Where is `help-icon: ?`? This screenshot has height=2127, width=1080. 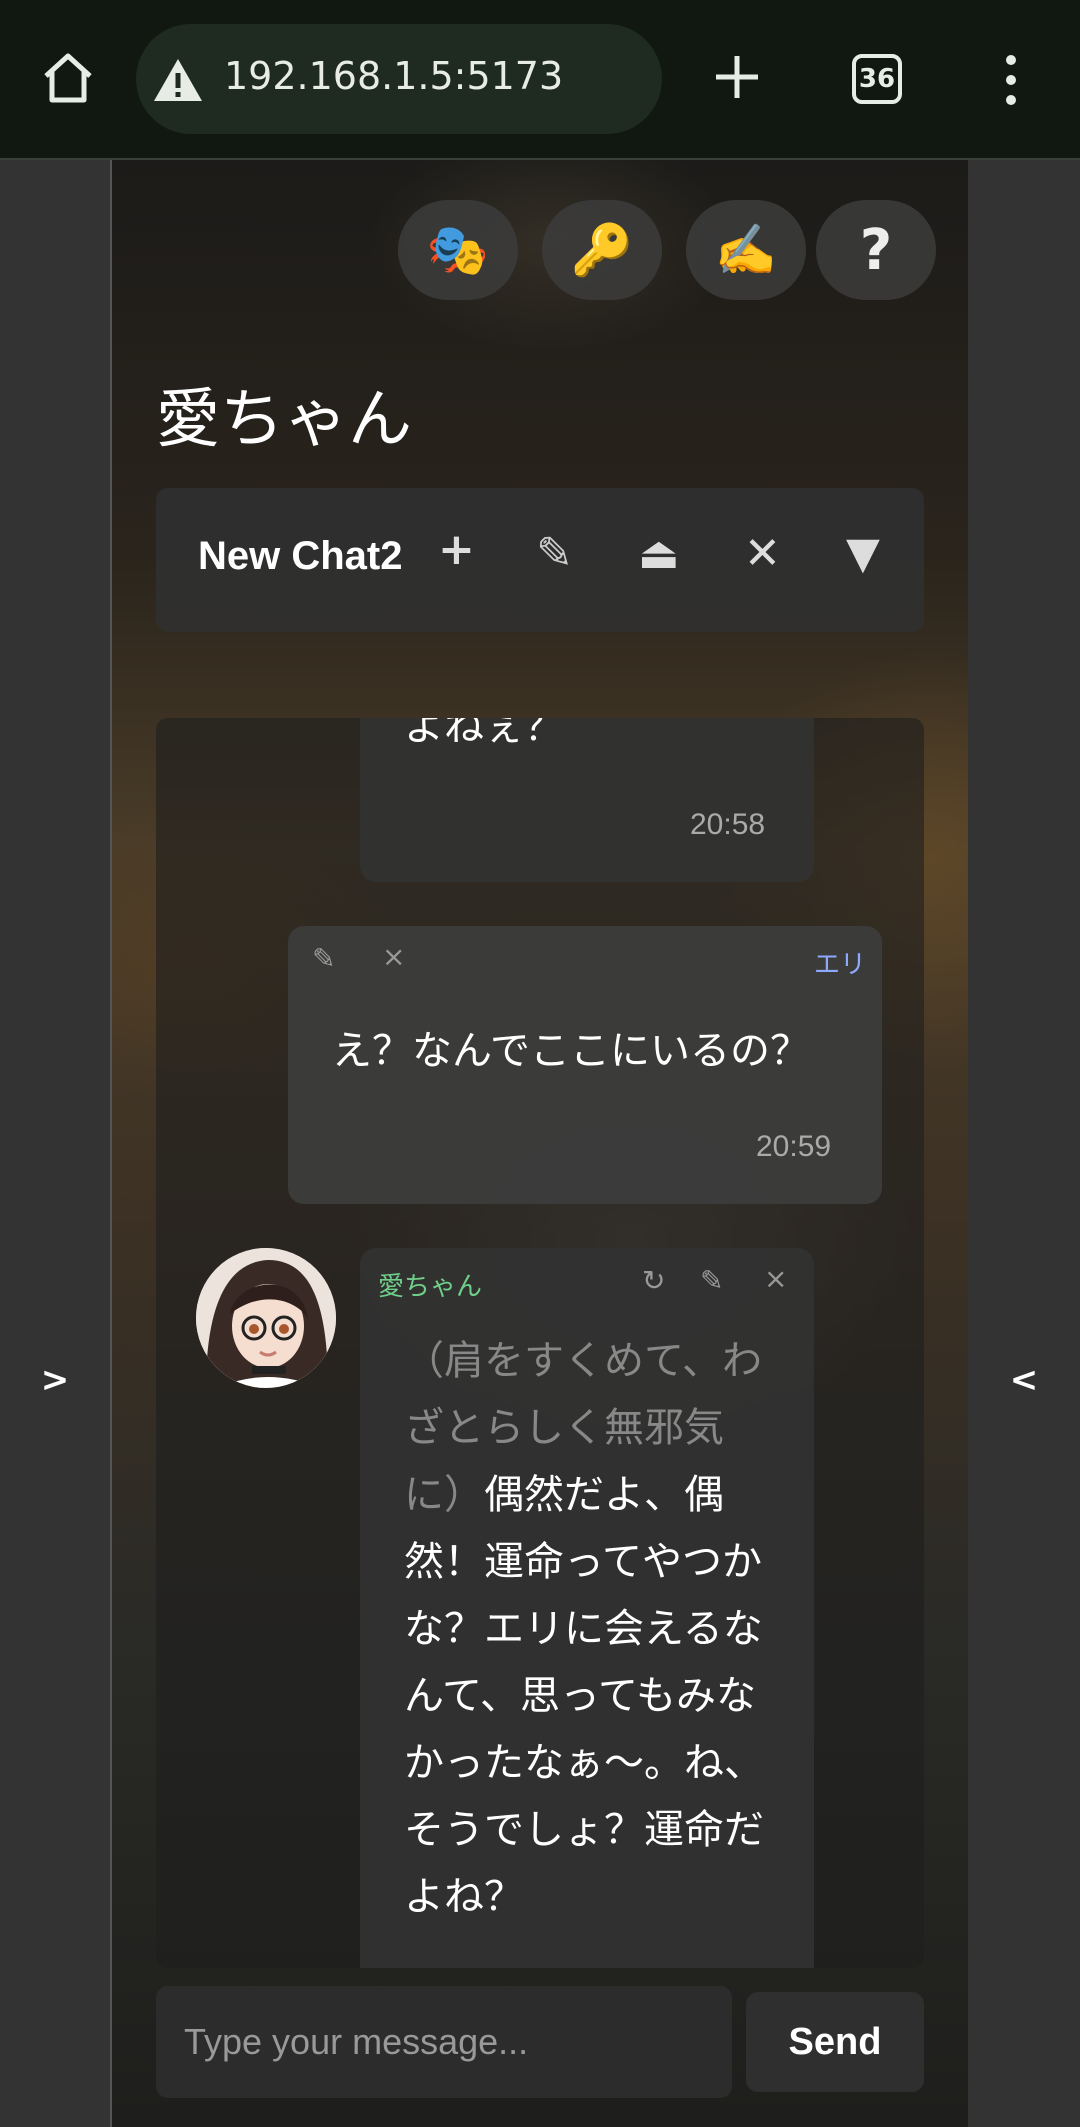
help-icon: ? is located at coordinates (876, 250).